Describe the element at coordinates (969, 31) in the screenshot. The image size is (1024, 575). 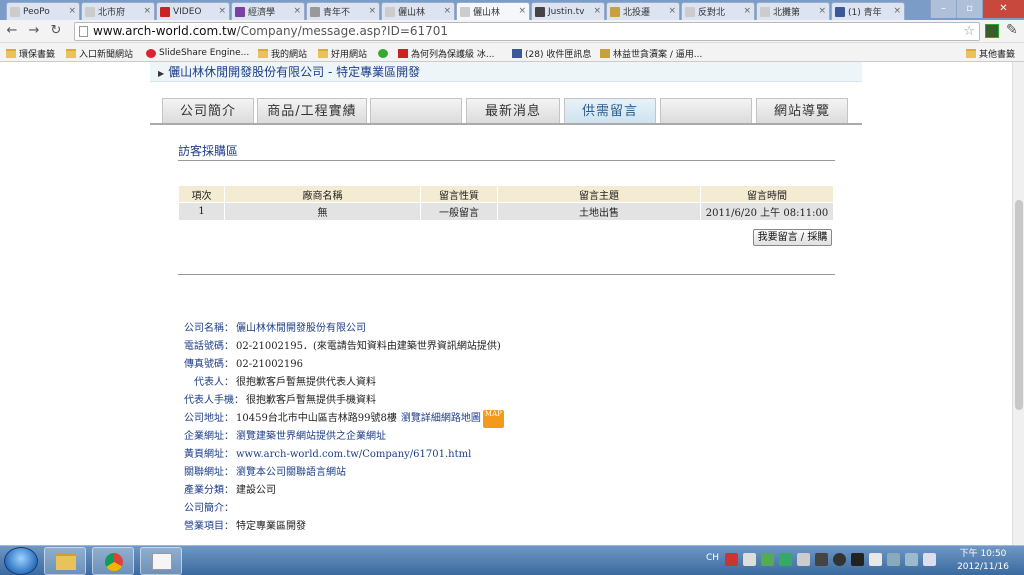
I see `bookmark-star-icon: ☆` at that location.